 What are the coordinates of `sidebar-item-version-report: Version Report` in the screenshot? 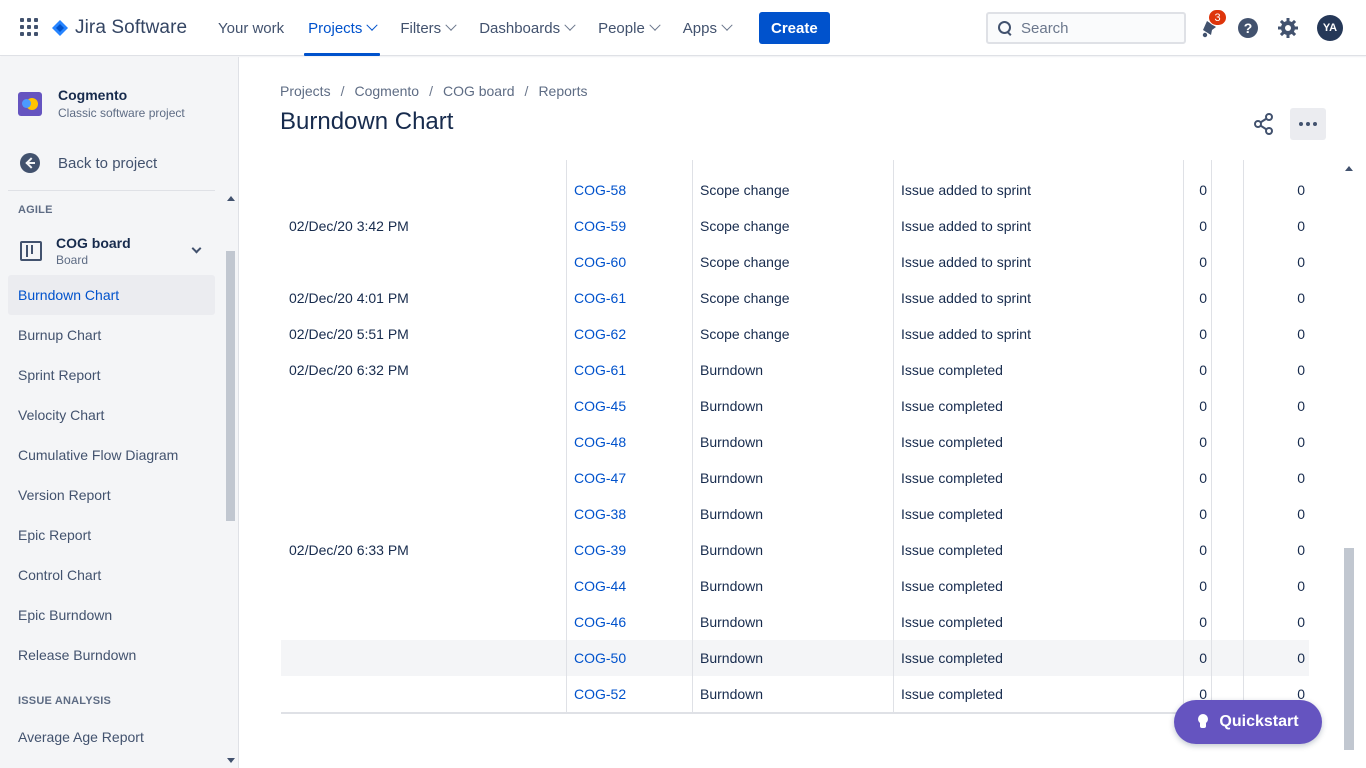 It's located at (111, 495).